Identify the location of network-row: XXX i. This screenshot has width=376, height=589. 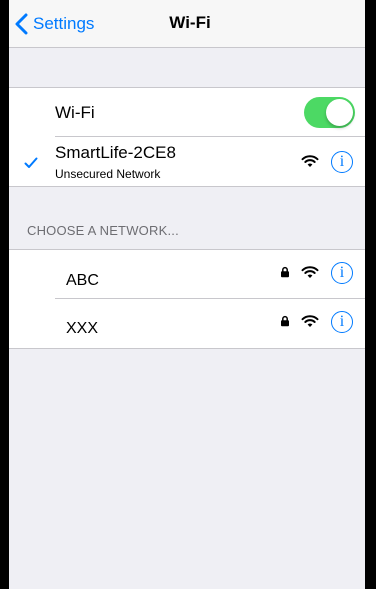
(187, 323).